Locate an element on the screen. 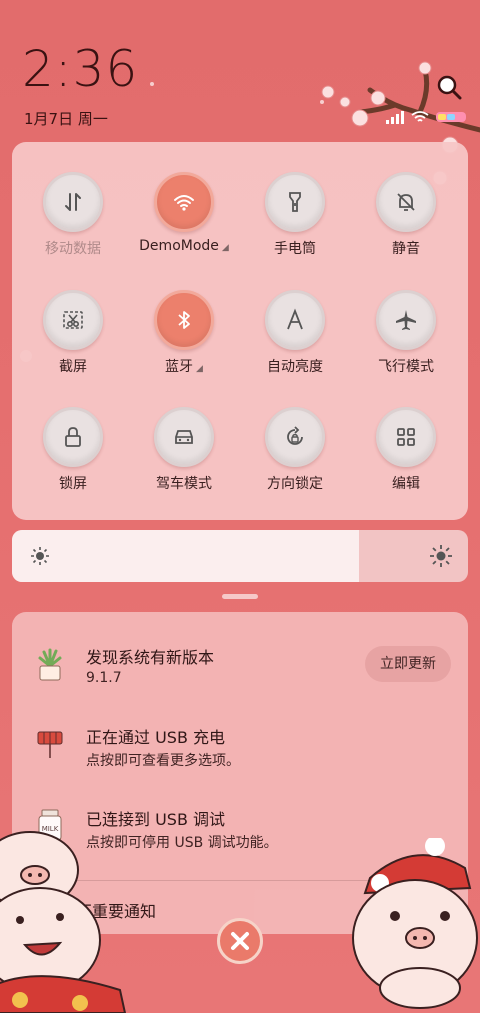 This screenshot has height=1013, width=480. tile-label: 驾车模式 is located at coordinates (184, 483).